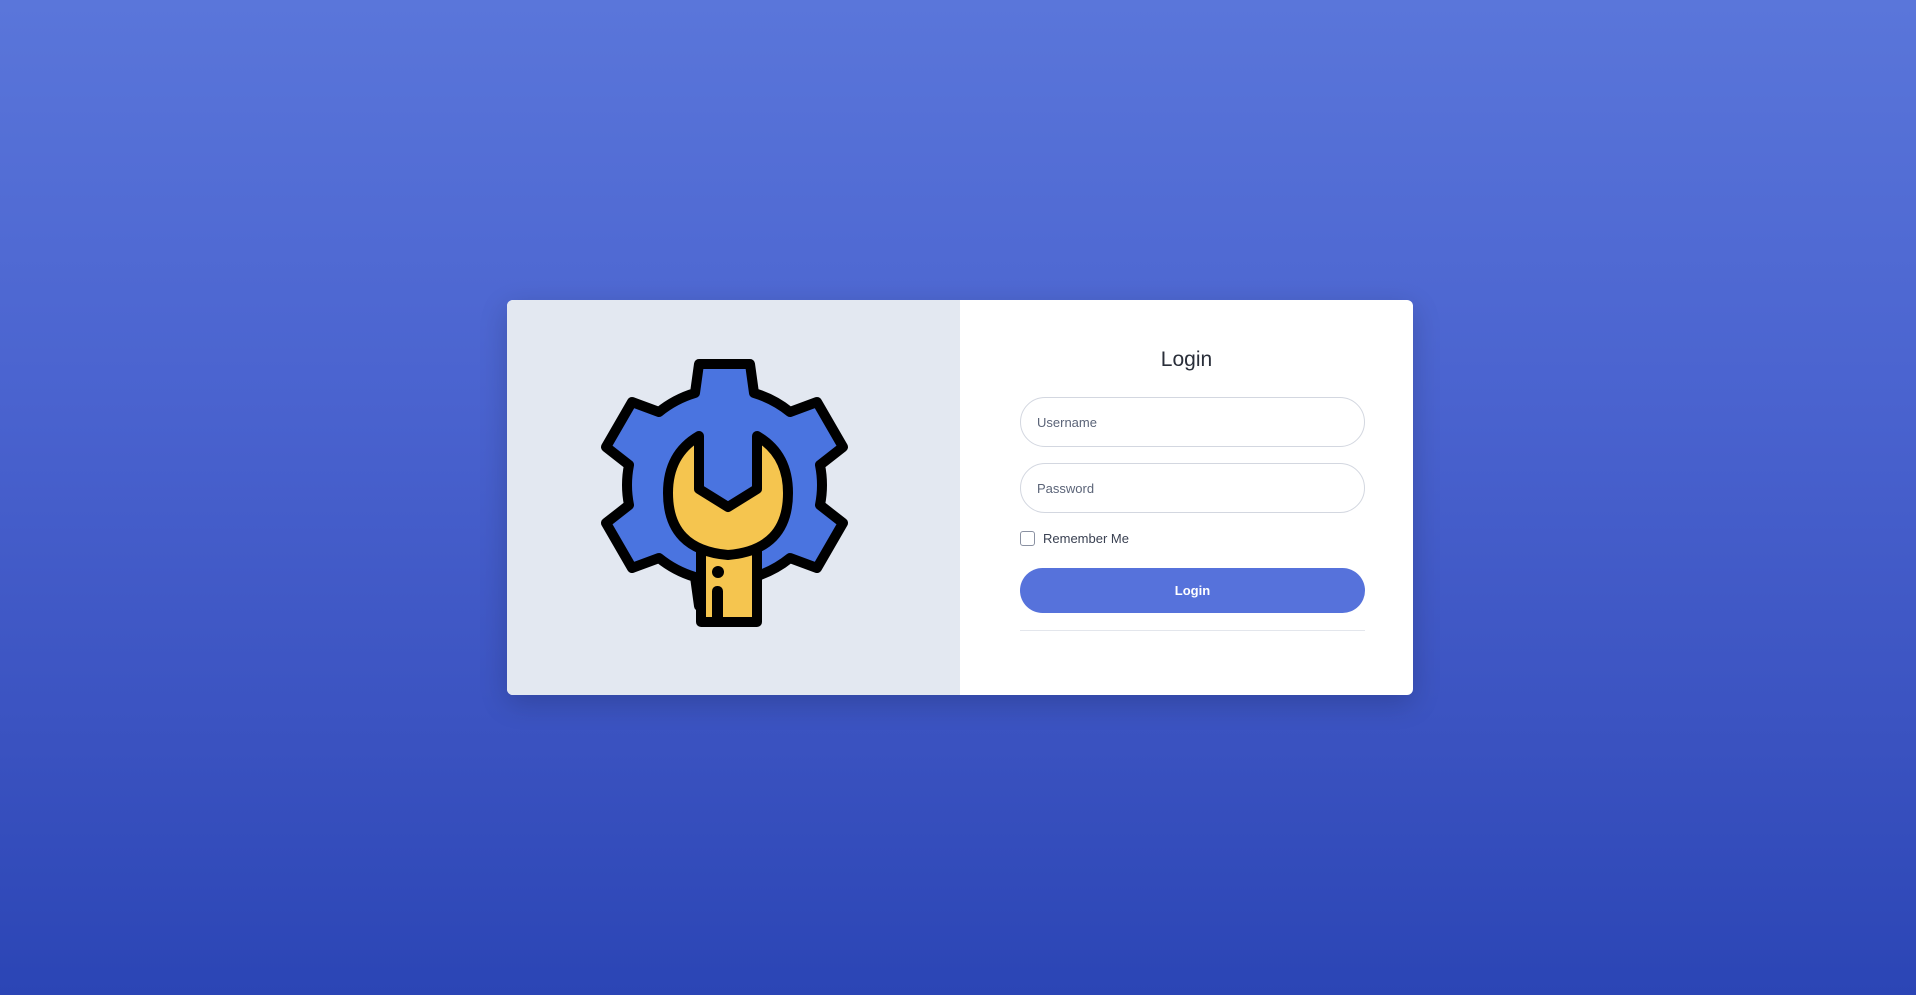 Image resolution: width=1916 pixels, height=995 pixels. What do you see at coordinates (724, 493) in the screenshot?
I see `gear-wrench-icon` at bounding box center [724, 493].